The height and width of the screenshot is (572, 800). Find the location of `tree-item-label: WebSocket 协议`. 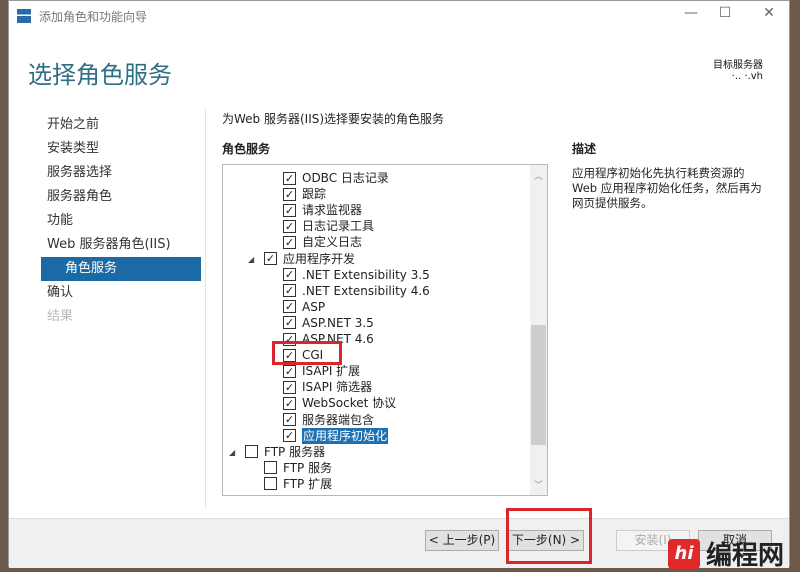

tree-item-label: WebSocket 协议 is located at coordinates (349, 403).